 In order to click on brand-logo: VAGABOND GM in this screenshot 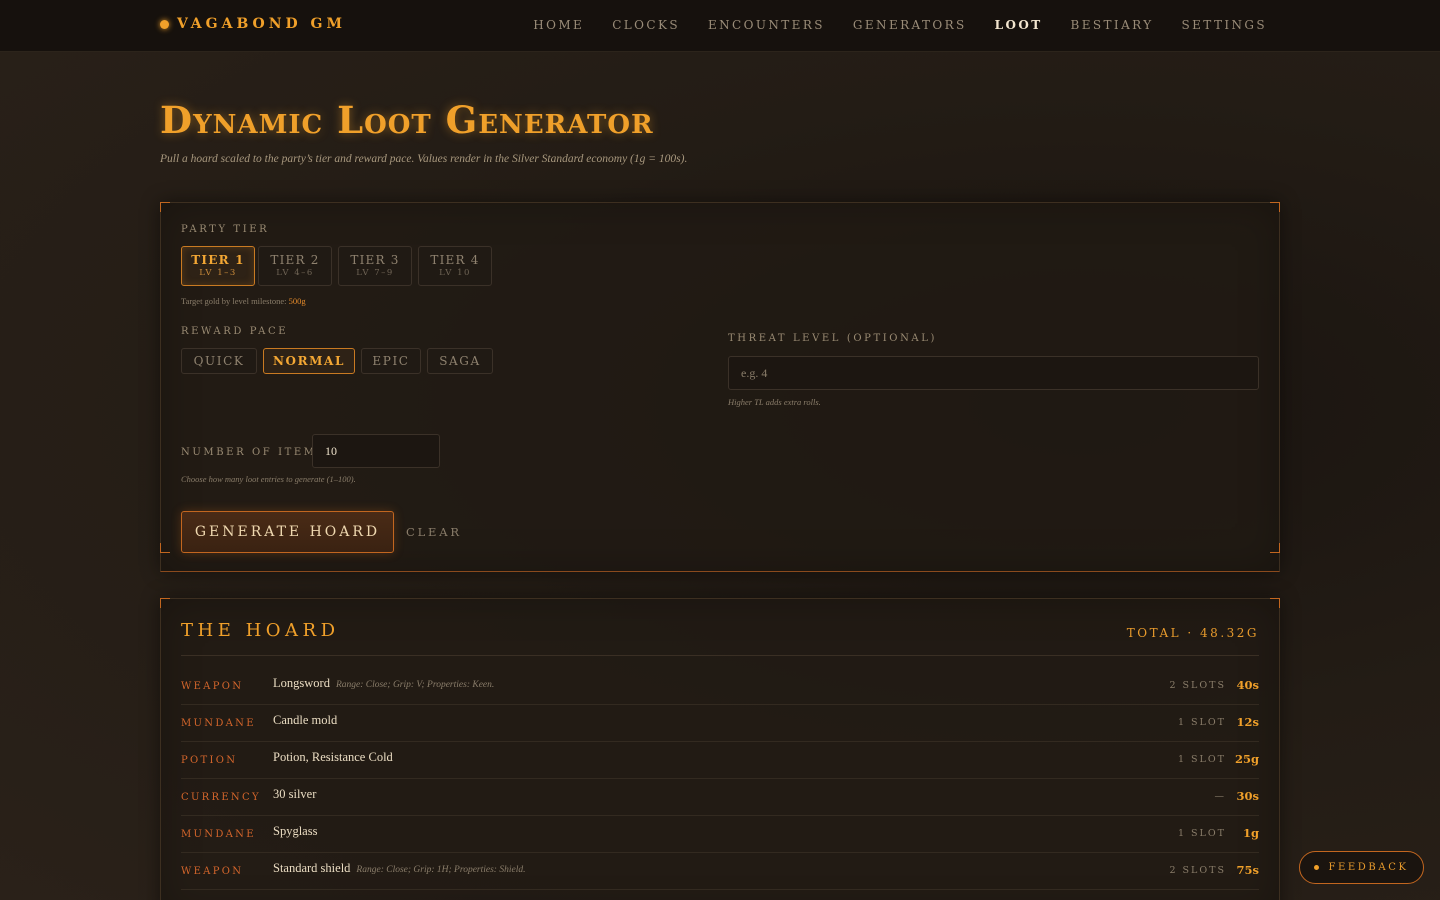, I will do `click(253, 24)`.